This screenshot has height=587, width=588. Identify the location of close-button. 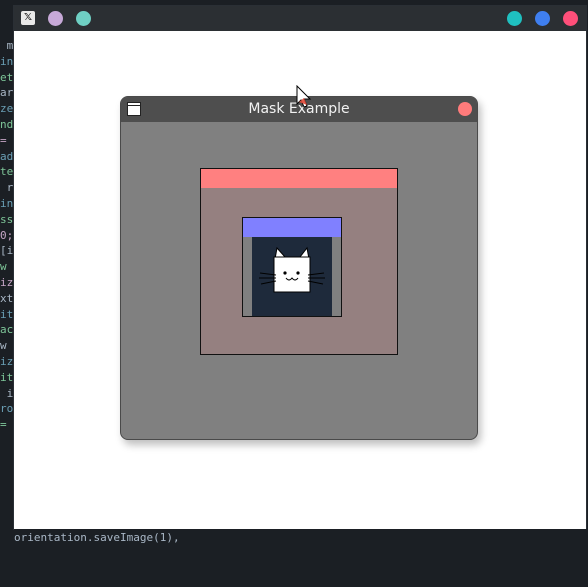
(570, 18).